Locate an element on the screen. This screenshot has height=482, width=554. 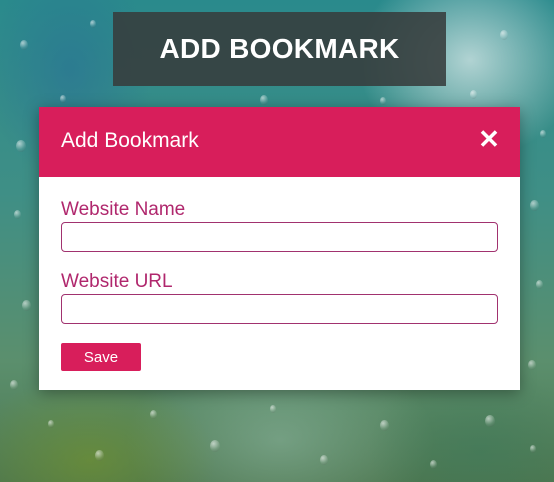
website-name-label: Website Name is located at coordinates (123, 209).